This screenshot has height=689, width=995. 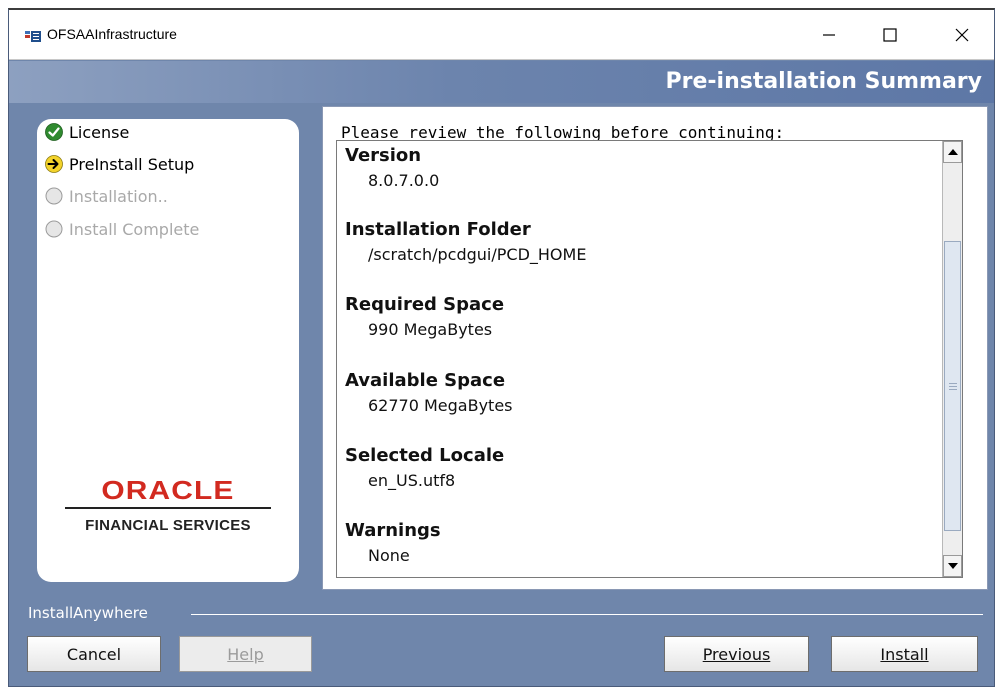 What do you see at coordinates (168, 525) in the screenshot?
I see `logo-subtitle: FINANCIAL SERVICES` at bounding box center [168, 525].